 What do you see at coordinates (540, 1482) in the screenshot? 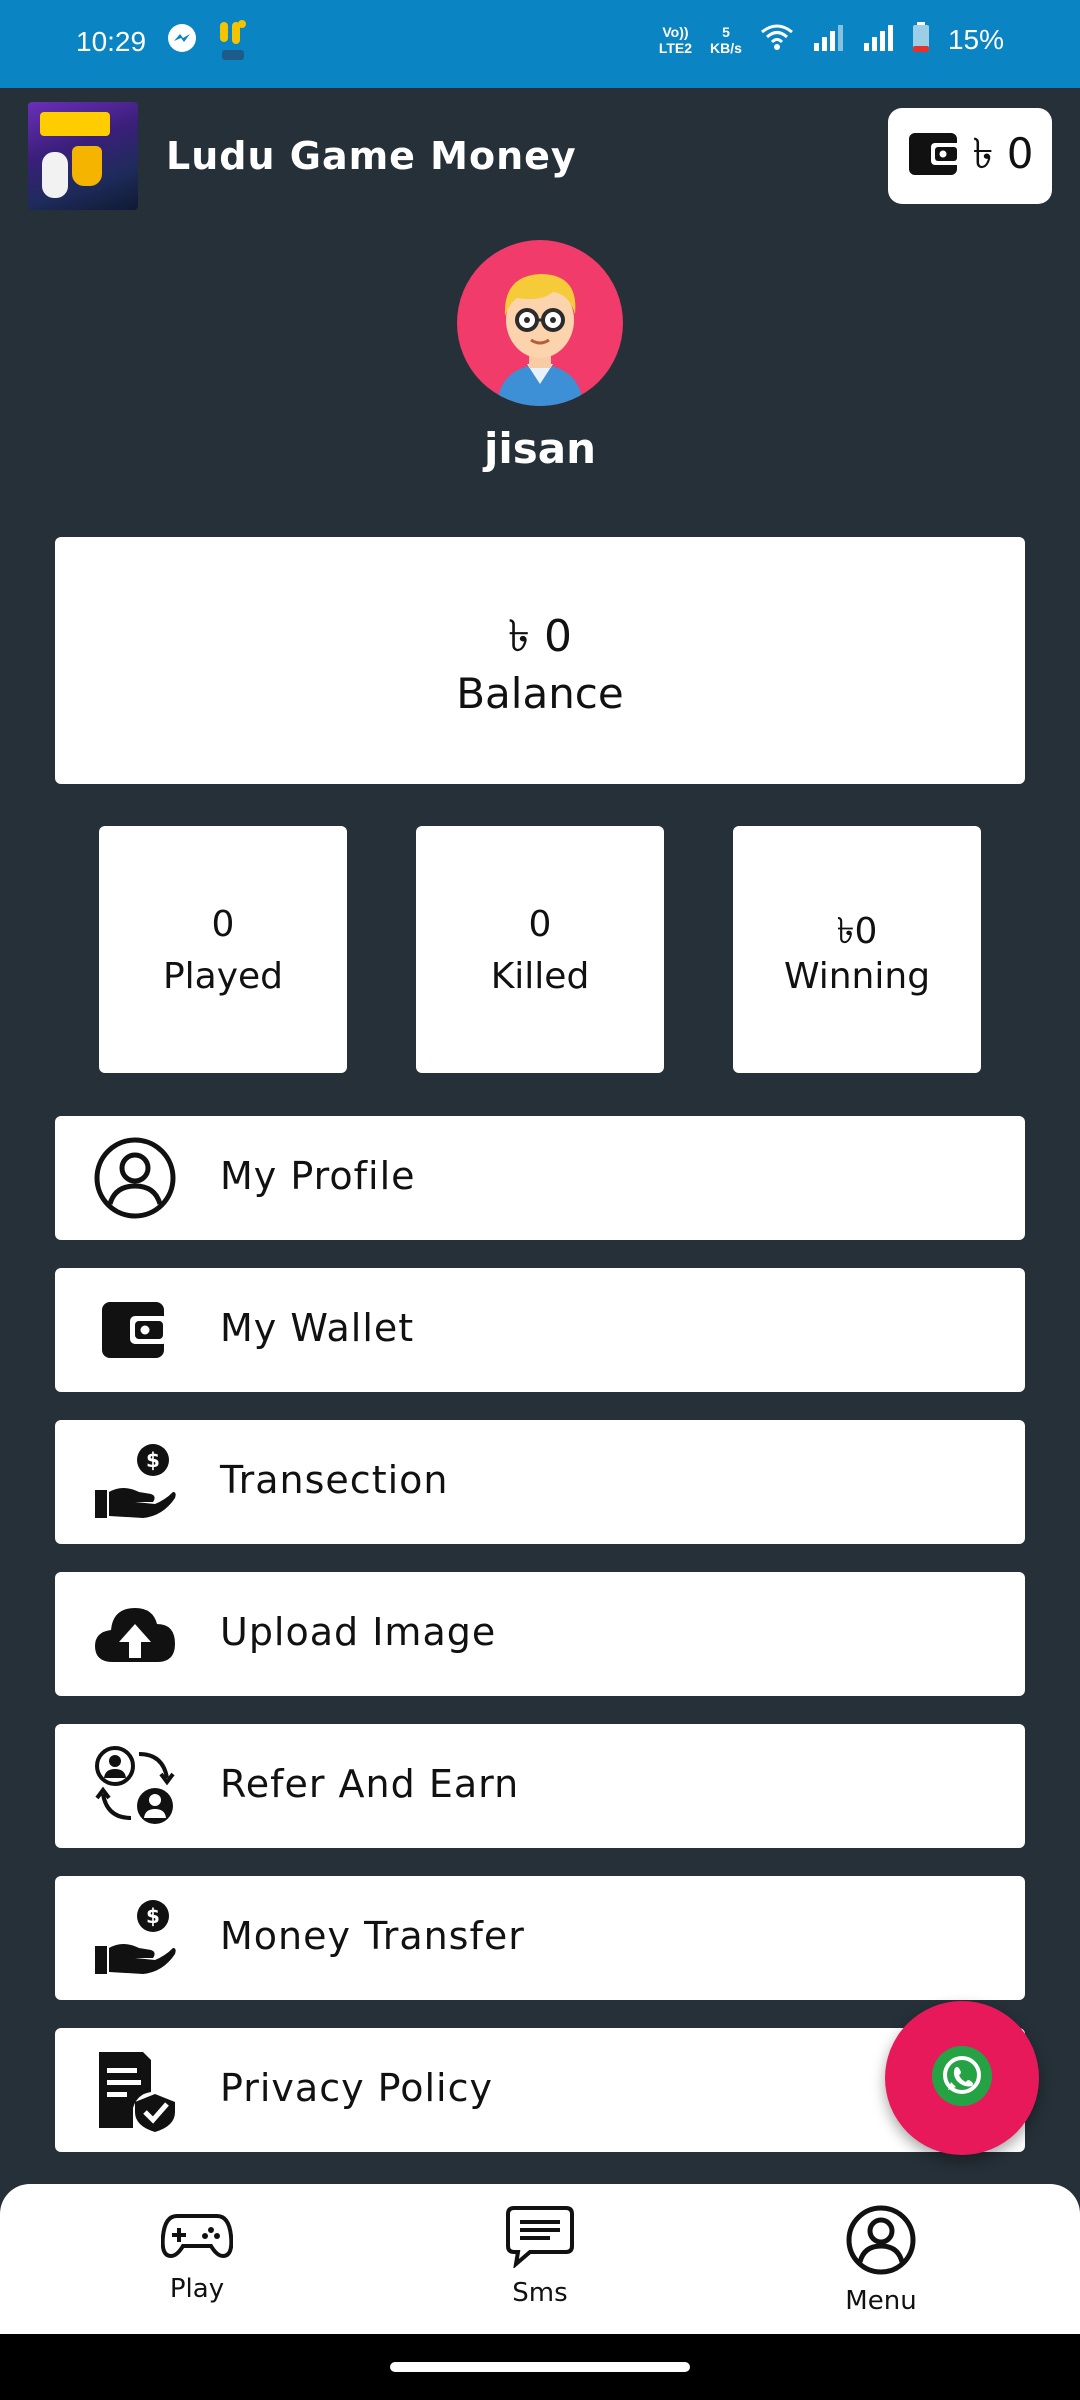
I see `menu-item-transection: $ Transection` at bounding box center [540, 1482].